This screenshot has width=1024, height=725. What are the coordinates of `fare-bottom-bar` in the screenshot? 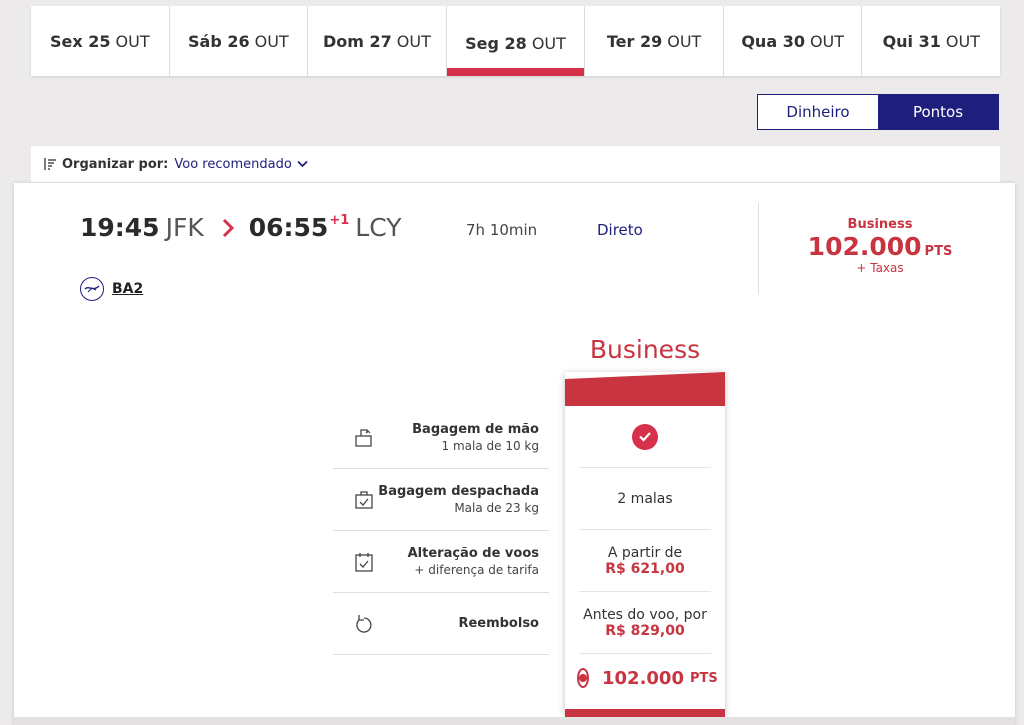 It's located at (645, 713).